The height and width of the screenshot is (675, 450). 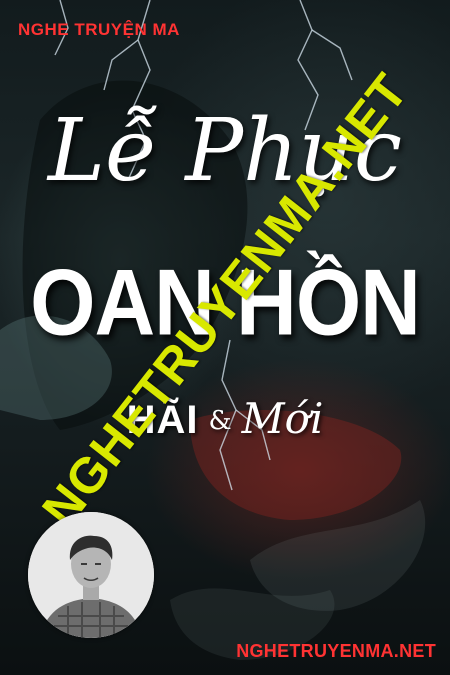 What do you see at coordinates (332, 55) in the screenshot?
I see `lightning-bolt` at bounding box center [332, 55].